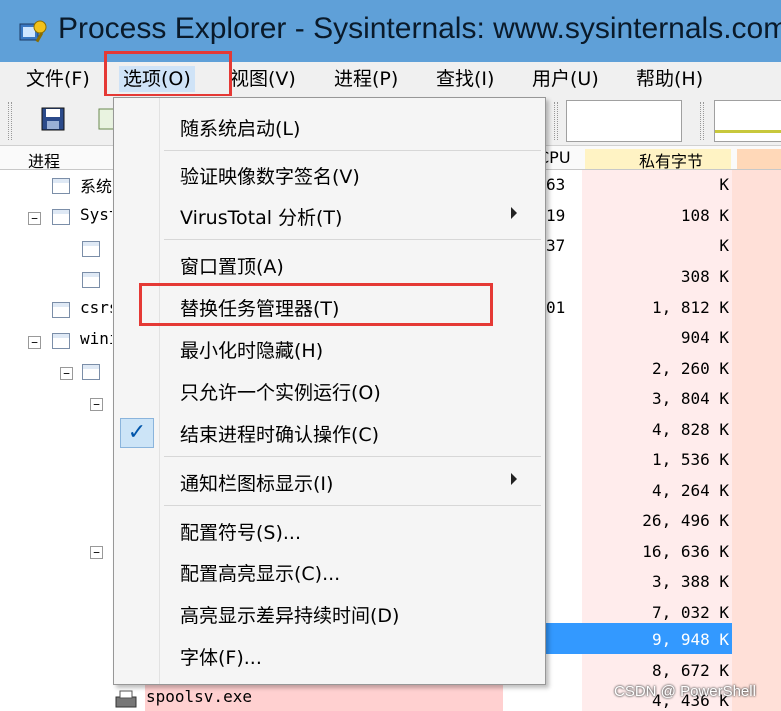 Image resolution: width=781 pixels, height=711 pixels. Describe the element at coordinates (240, 129) in the screenshot. I see `menu-item-label: 随系统启动(L)` at that location.